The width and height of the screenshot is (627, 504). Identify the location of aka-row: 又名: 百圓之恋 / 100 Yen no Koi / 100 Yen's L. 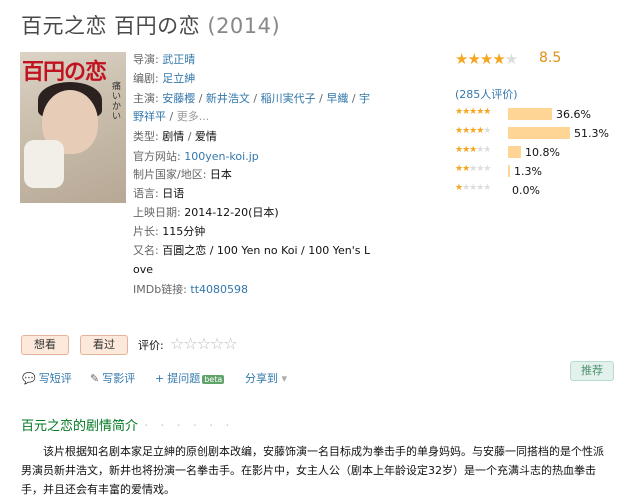
(251, 251).